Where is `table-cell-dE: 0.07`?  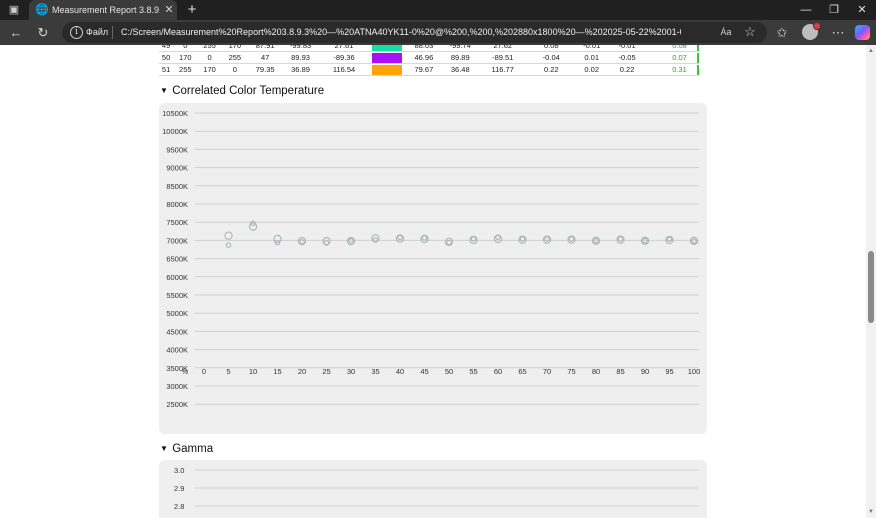 table-cell-dE: 0.07 is located at coordinates (671, 57).